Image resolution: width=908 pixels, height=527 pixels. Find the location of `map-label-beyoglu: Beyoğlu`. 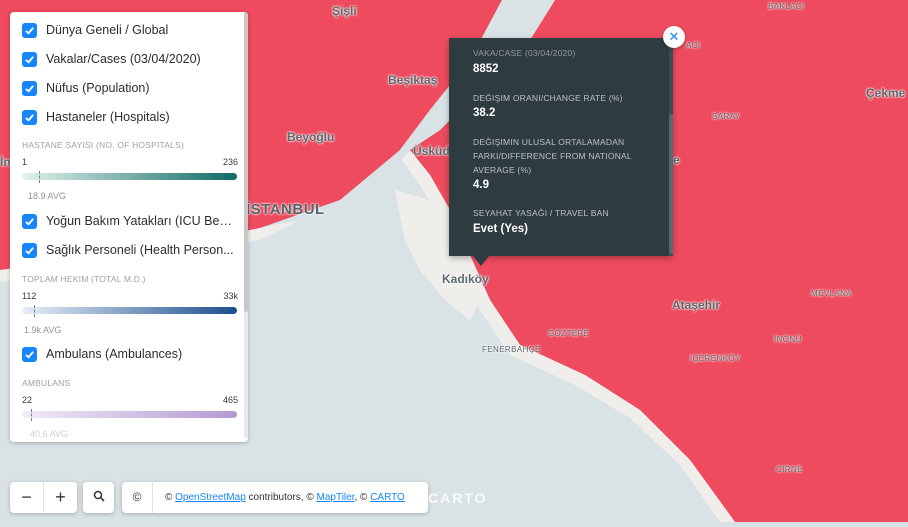

map-label-beyoglu: Beyoğlu is located at coordinates (311, 137).